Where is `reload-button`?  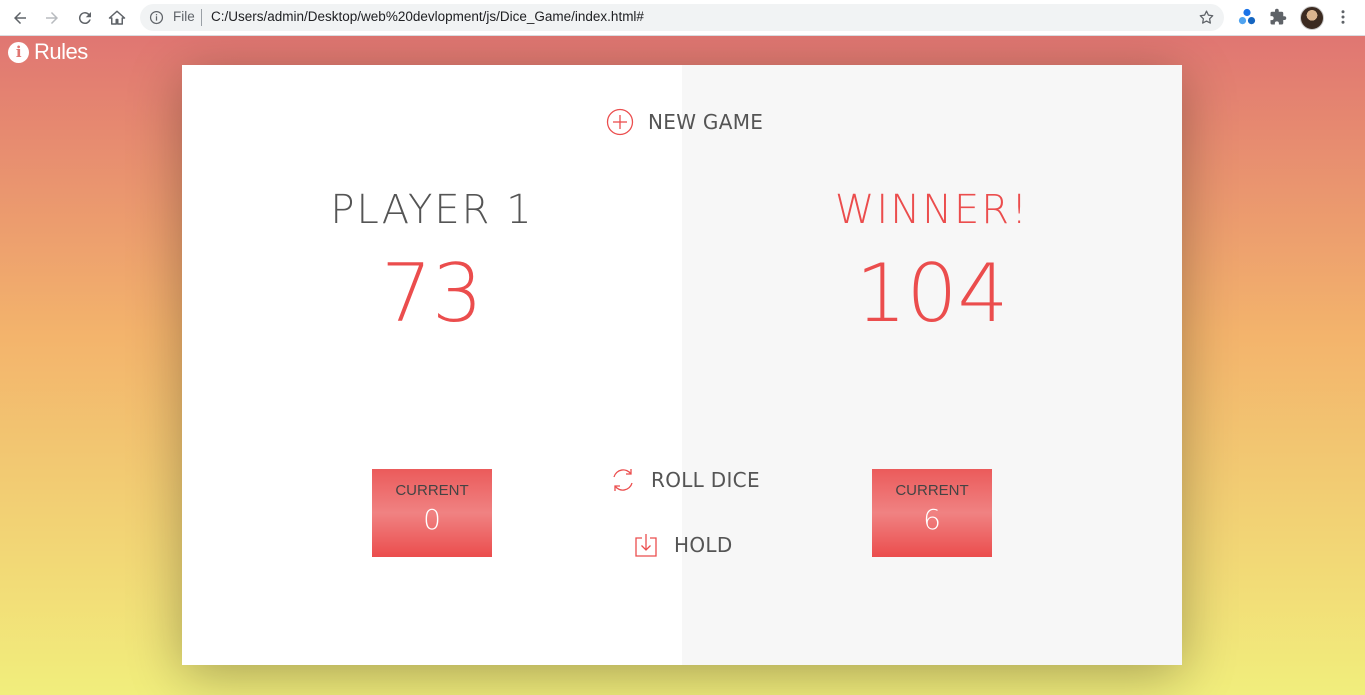 reload-button is located at coordinates (85, 18).